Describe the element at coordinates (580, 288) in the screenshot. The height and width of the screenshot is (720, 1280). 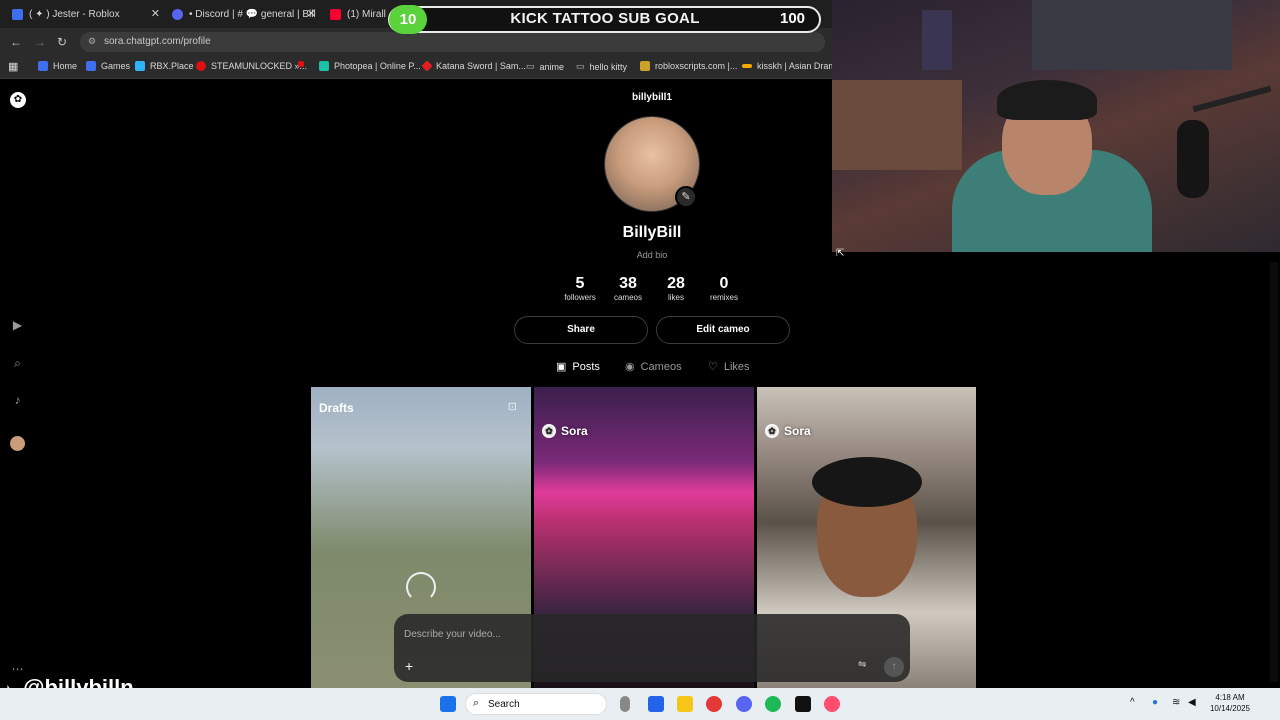
I see `stat-followers: 5 followers` at that location.